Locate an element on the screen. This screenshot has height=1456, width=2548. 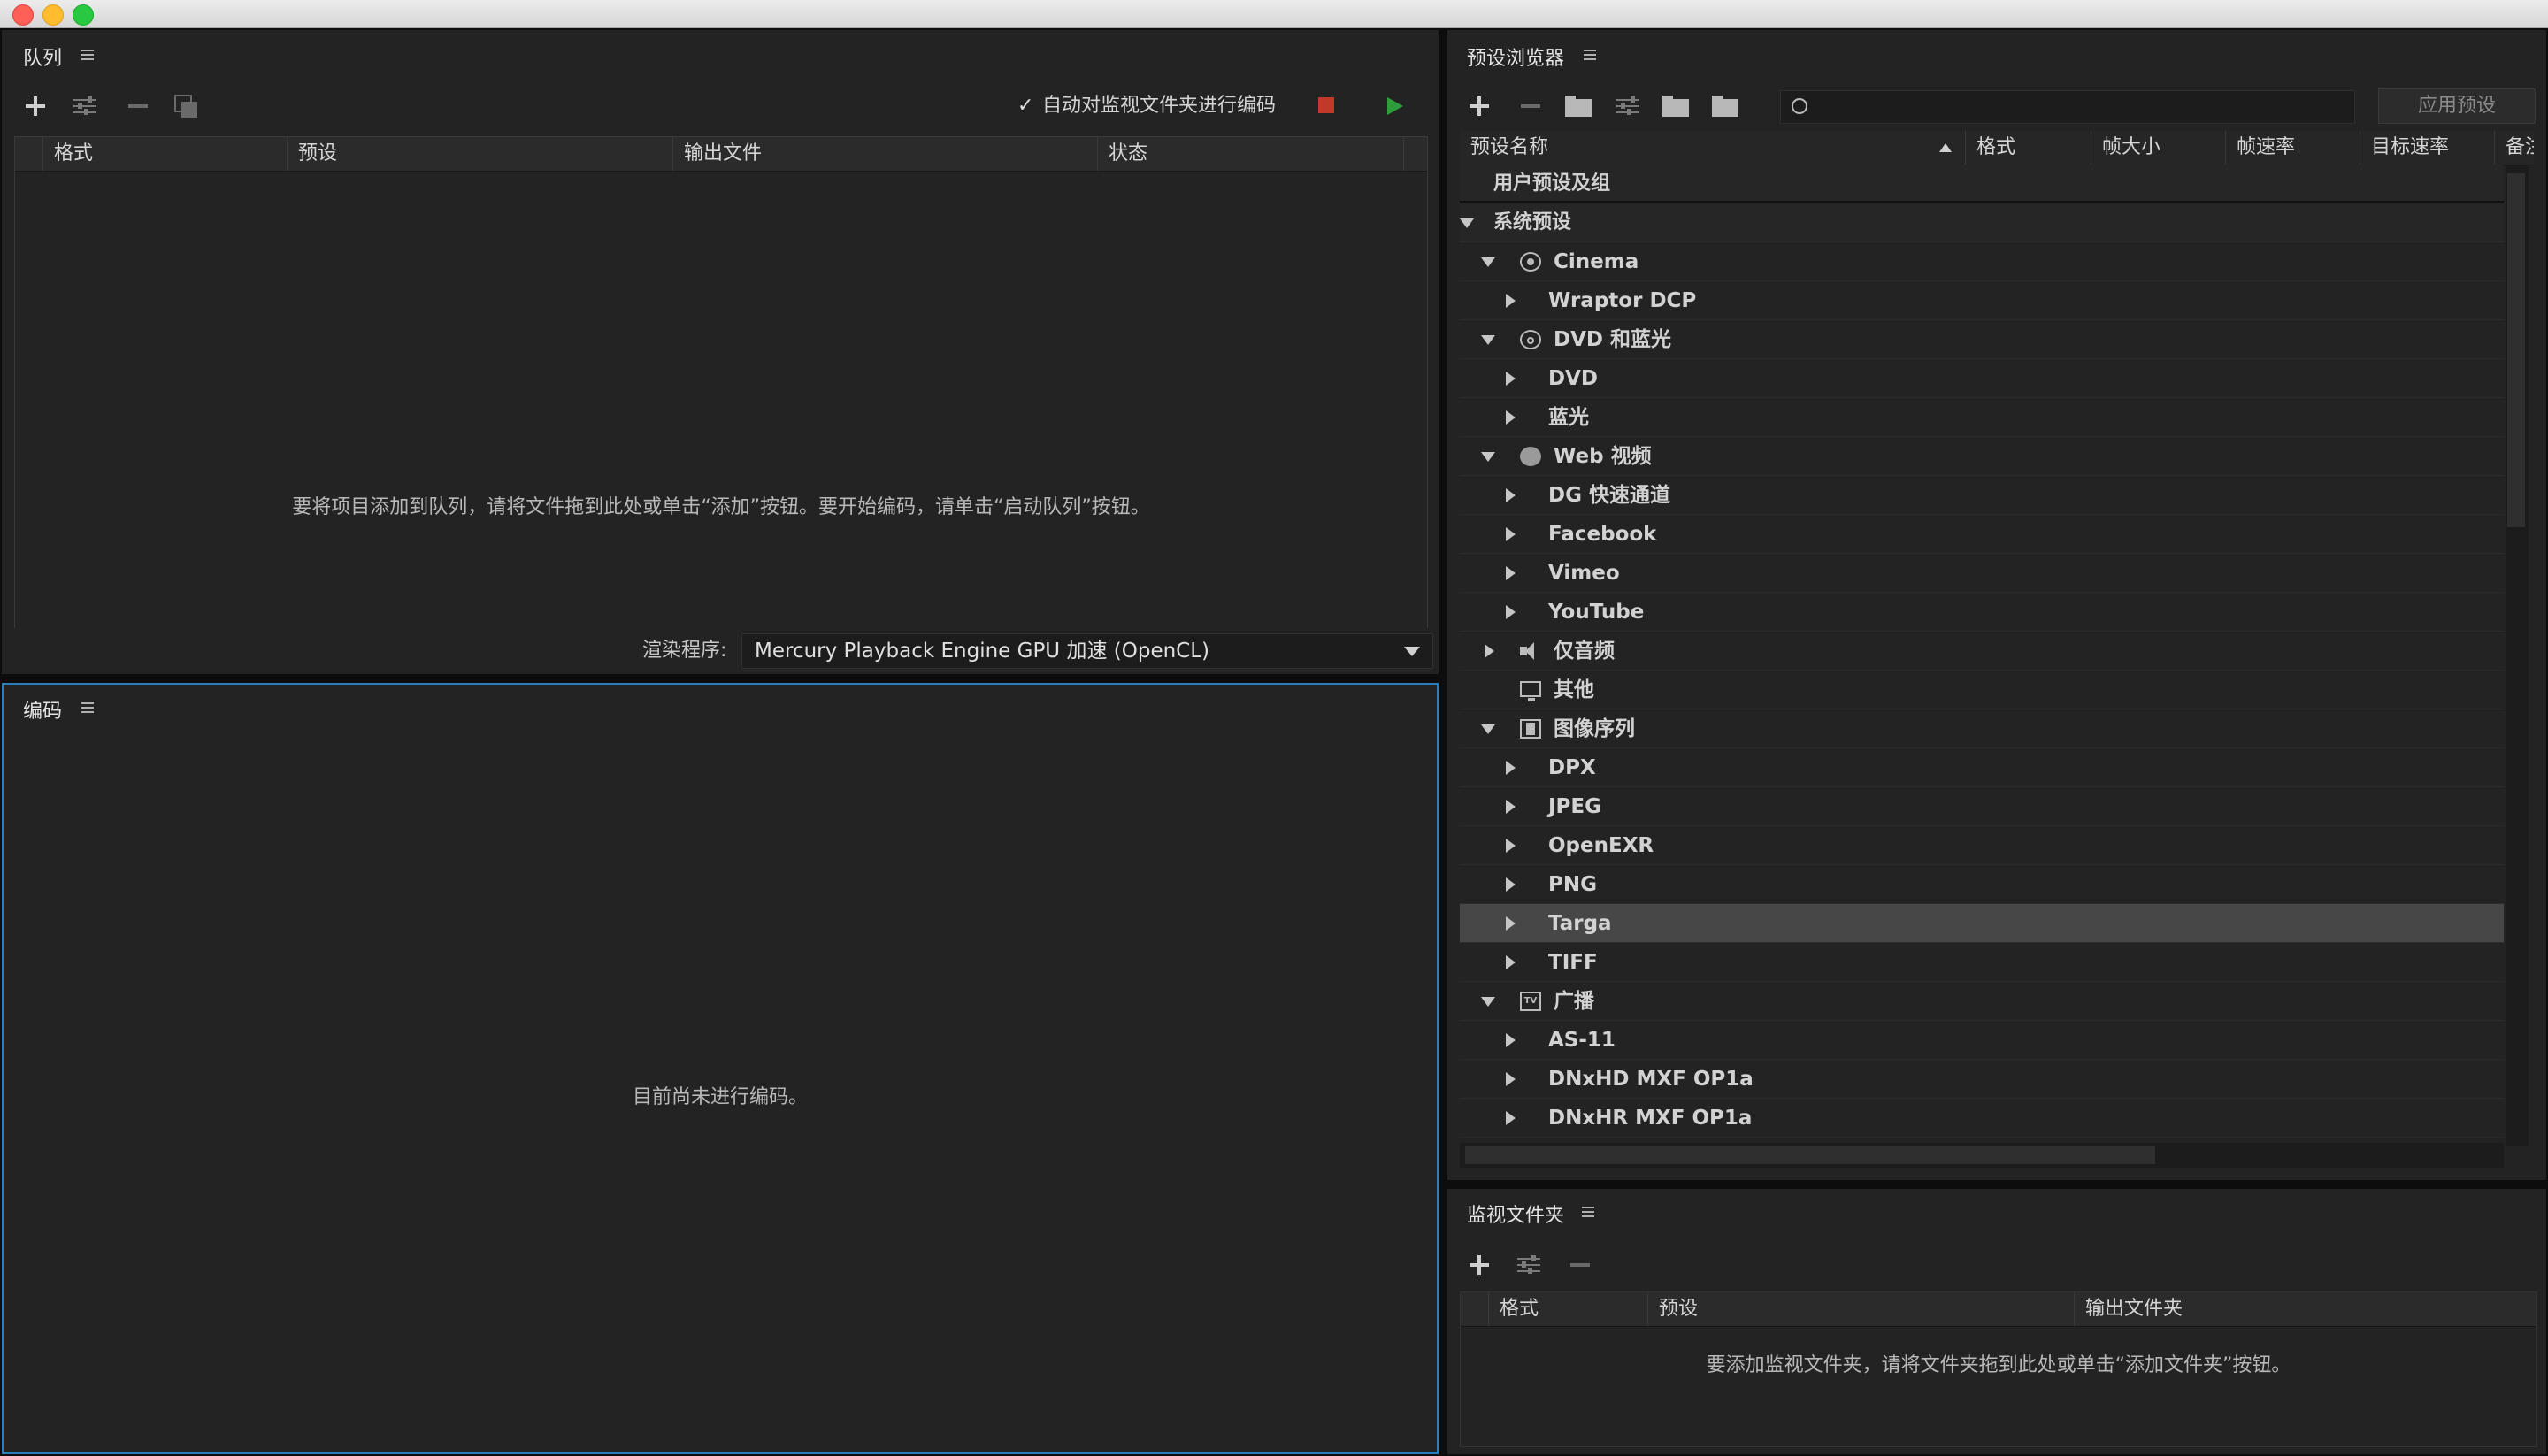
preset-tree-item: TV 广播 is located at coordinates (1982, 1001).